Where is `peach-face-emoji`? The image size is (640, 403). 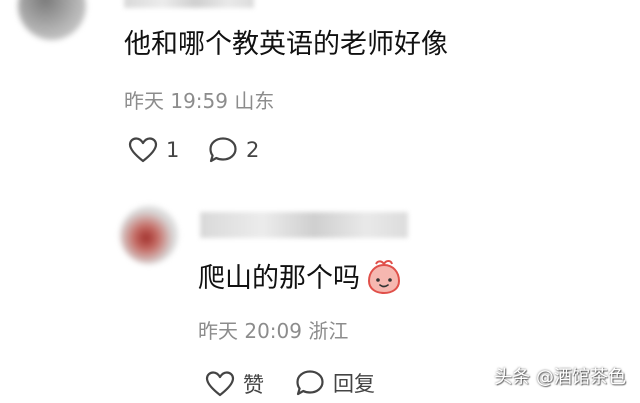 peach-face-emoji is located at coordinates (384, 279).